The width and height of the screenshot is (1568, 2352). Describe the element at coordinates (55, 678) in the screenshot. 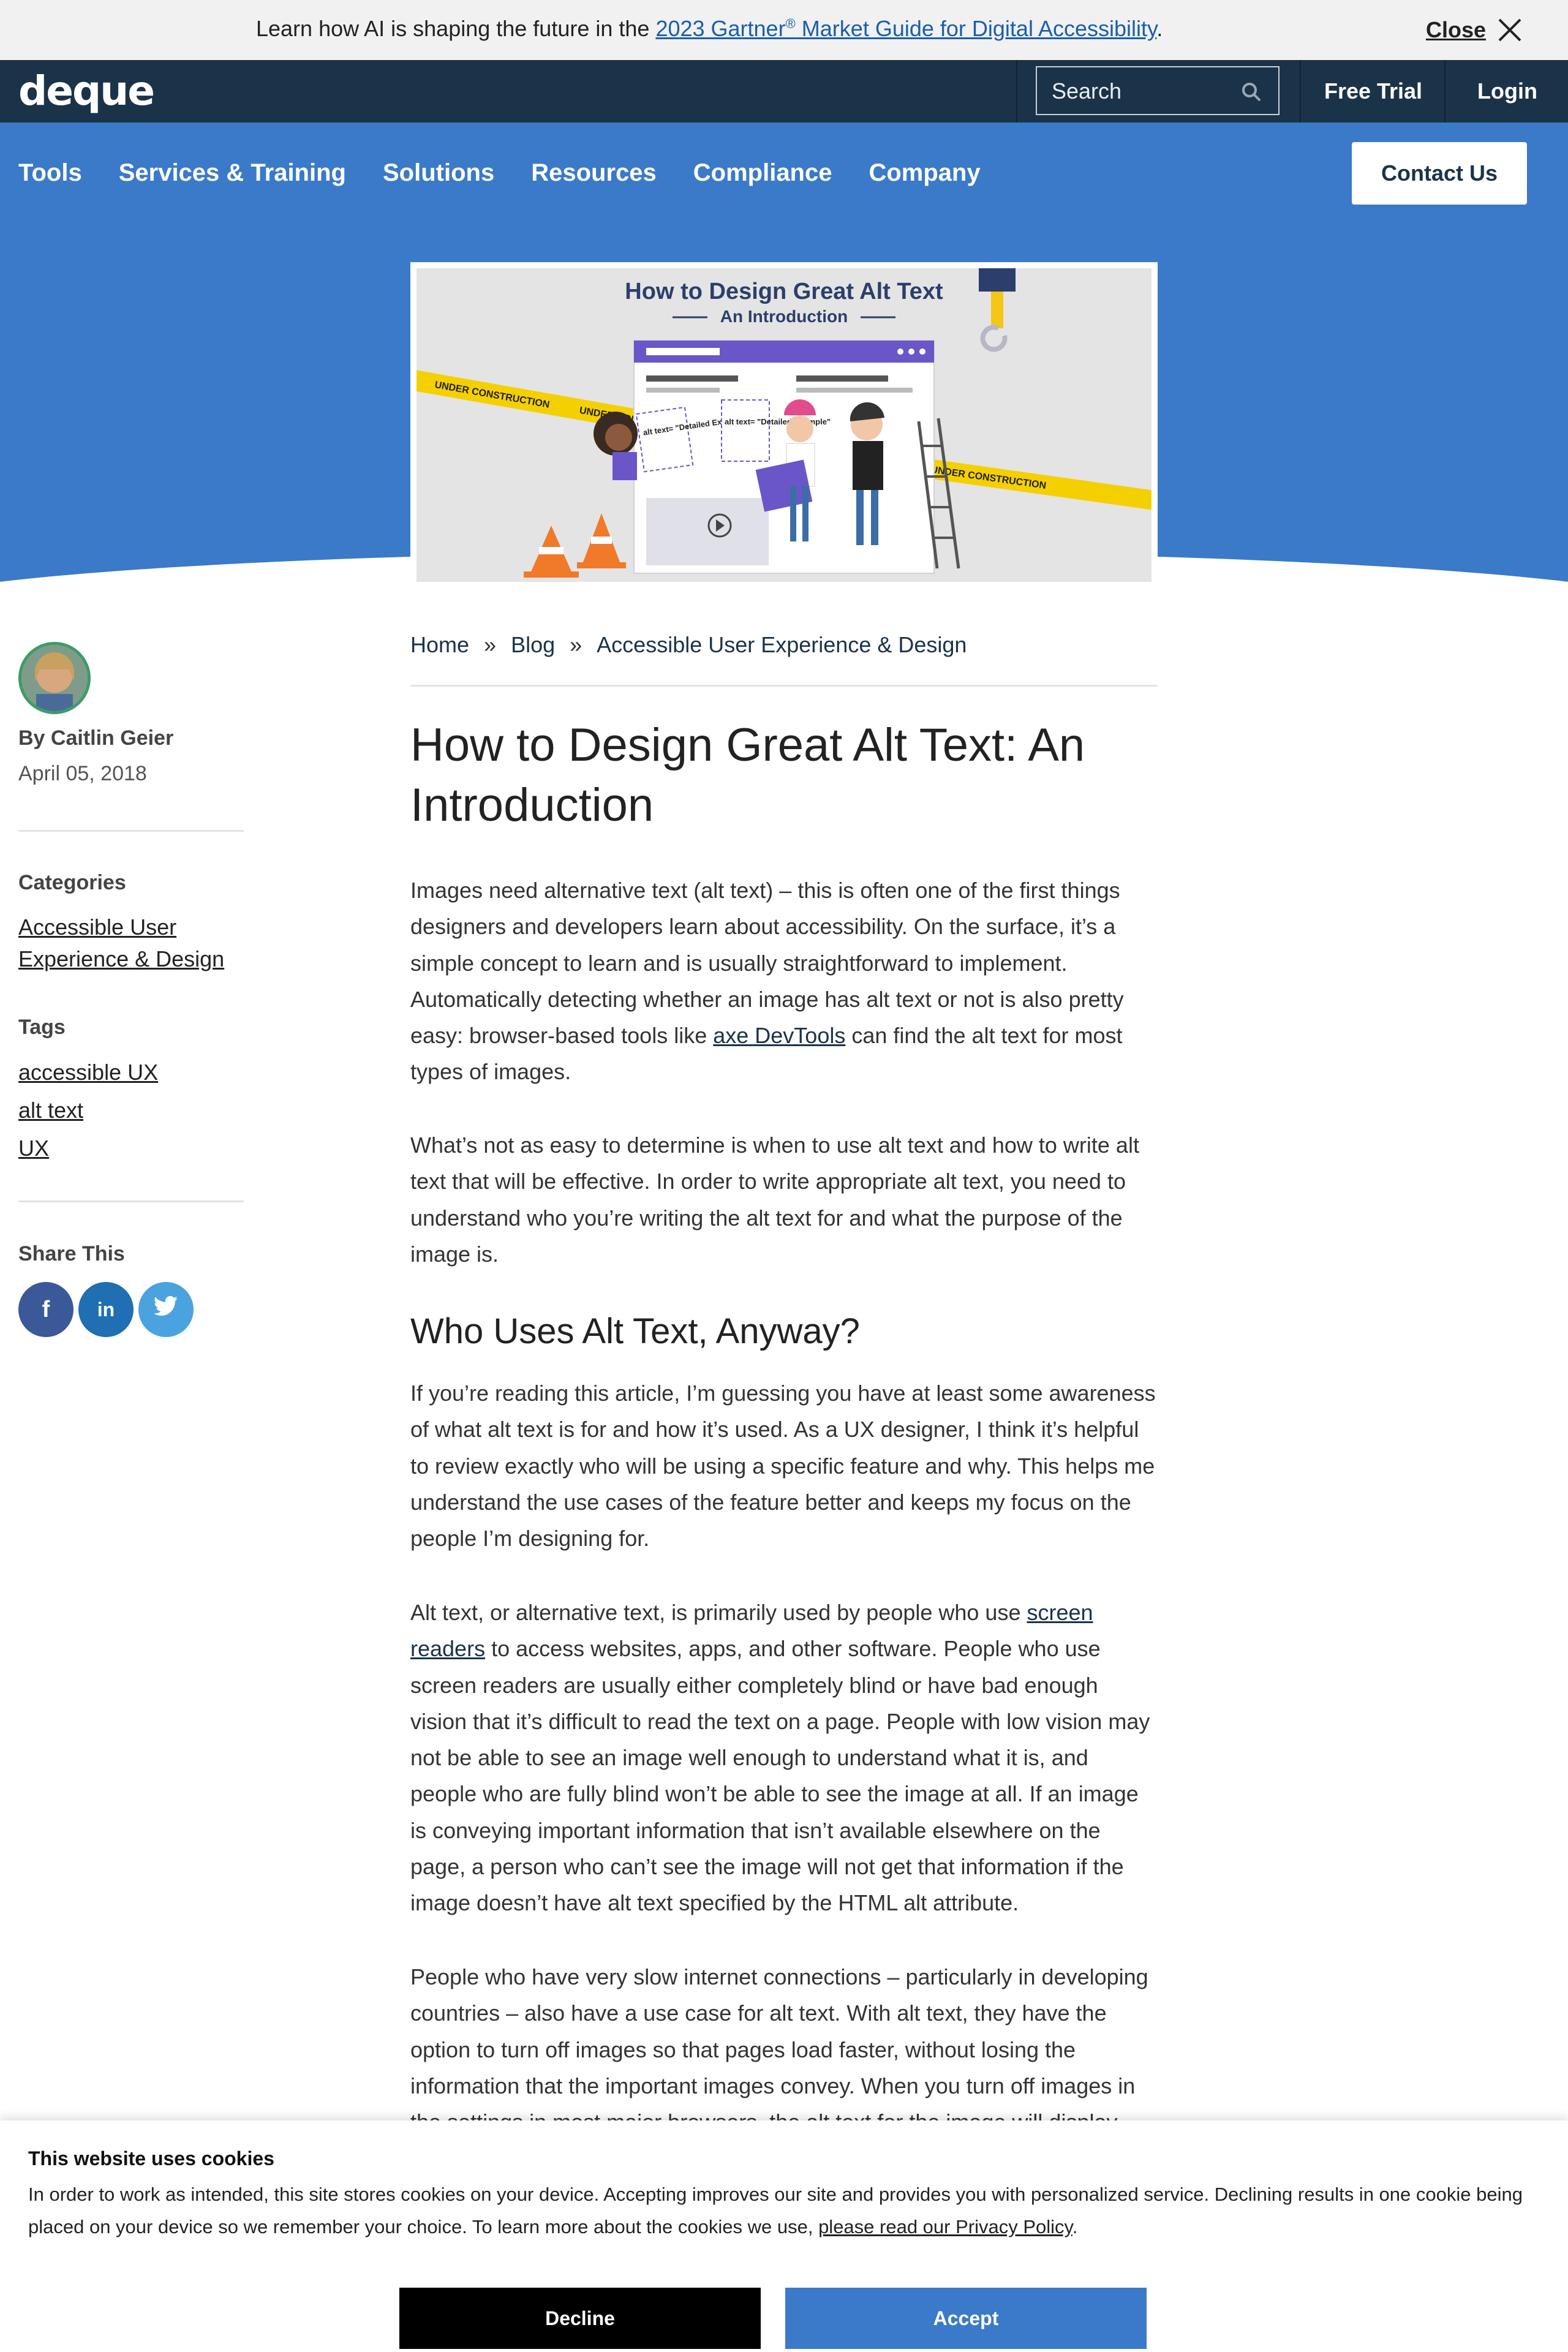

I see `author-avatar` at that location.